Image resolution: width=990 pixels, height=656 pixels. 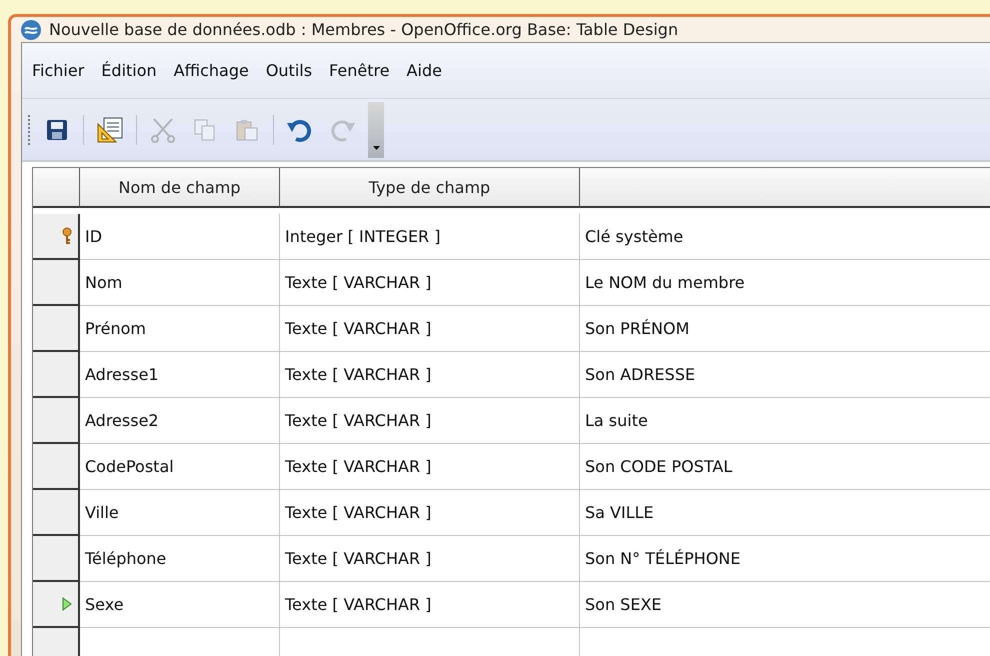 I want to click on current-row-icon, so click(x=67, y=604).